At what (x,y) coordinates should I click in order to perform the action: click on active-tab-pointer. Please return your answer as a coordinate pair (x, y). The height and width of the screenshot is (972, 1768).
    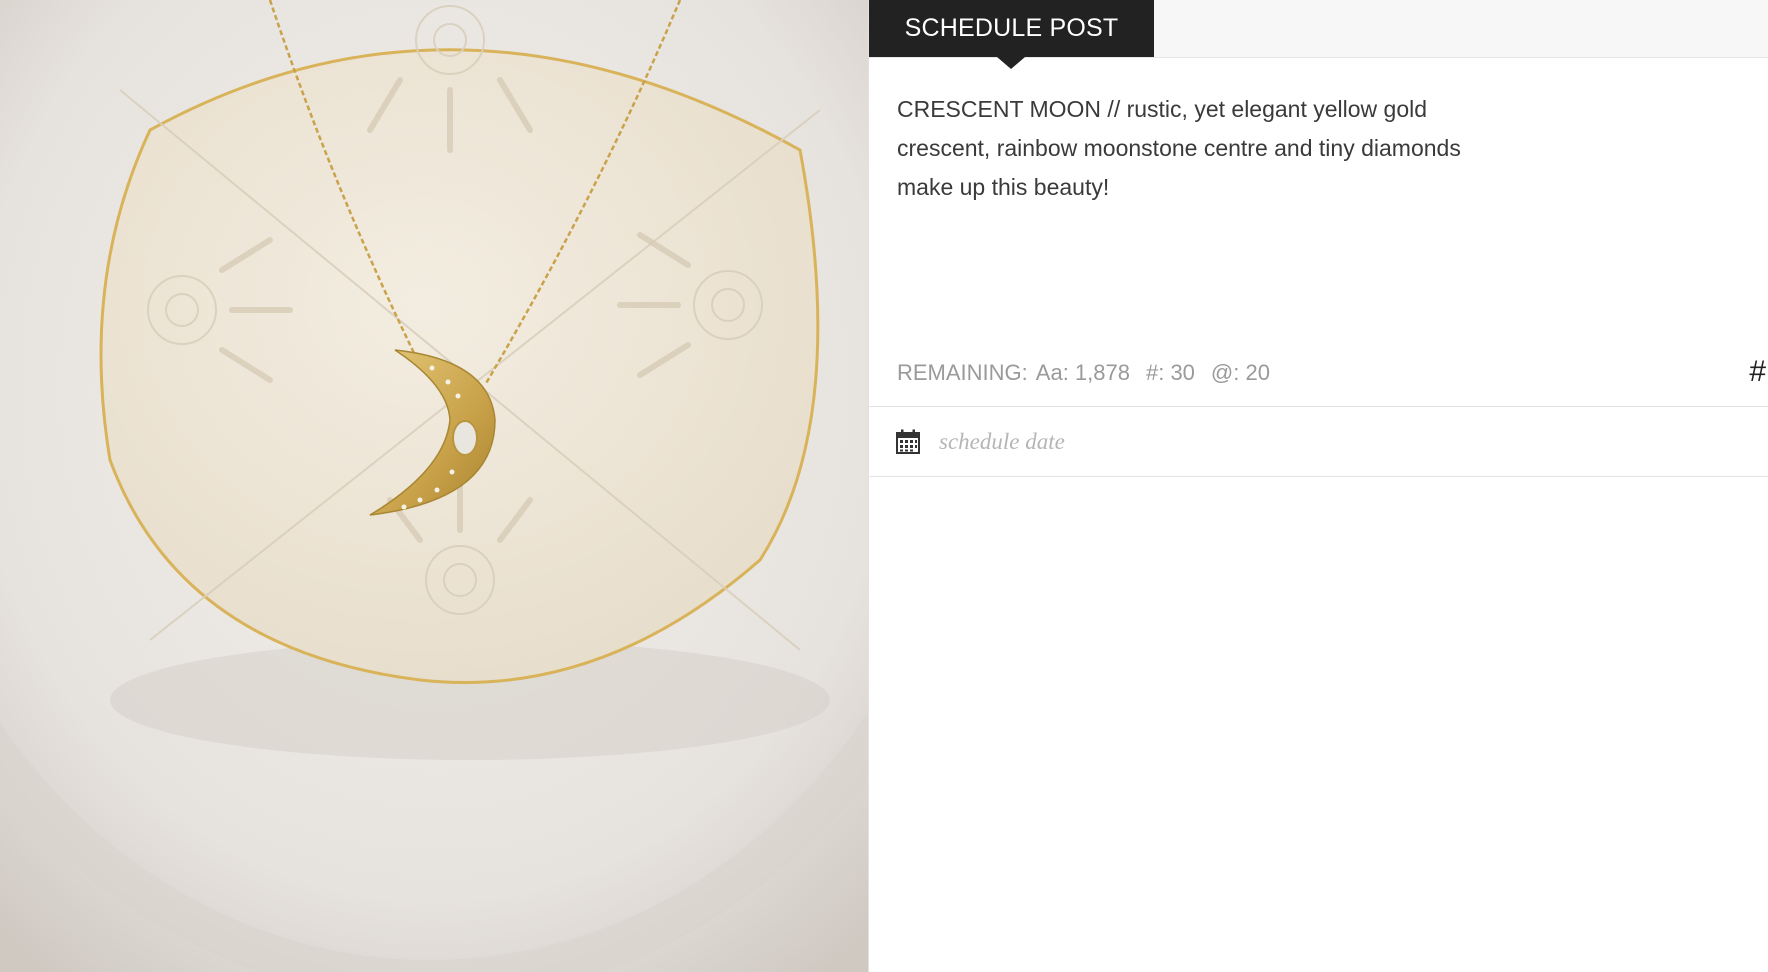
    Looking at the image, I should click on (1011, 63).